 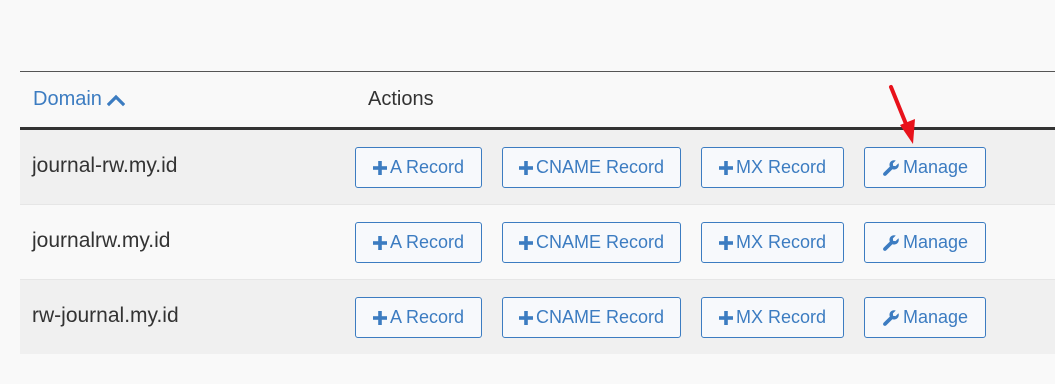 What do you see at coordinates (105, 315) in the screenshot?
I see `domain-name: rw-journal.my.id` at bounding box center [105, 315].